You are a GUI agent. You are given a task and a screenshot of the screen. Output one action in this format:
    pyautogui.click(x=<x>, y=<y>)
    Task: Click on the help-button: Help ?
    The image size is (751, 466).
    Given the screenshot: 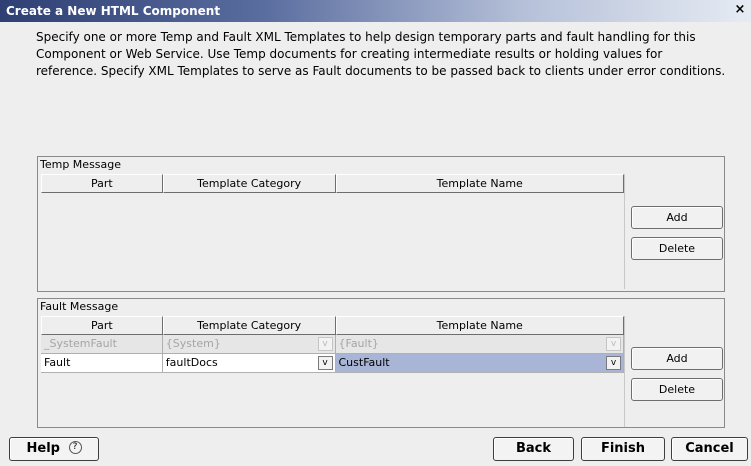 What is the action you would take?
    pyautogui.click(x=54, y=449)
    